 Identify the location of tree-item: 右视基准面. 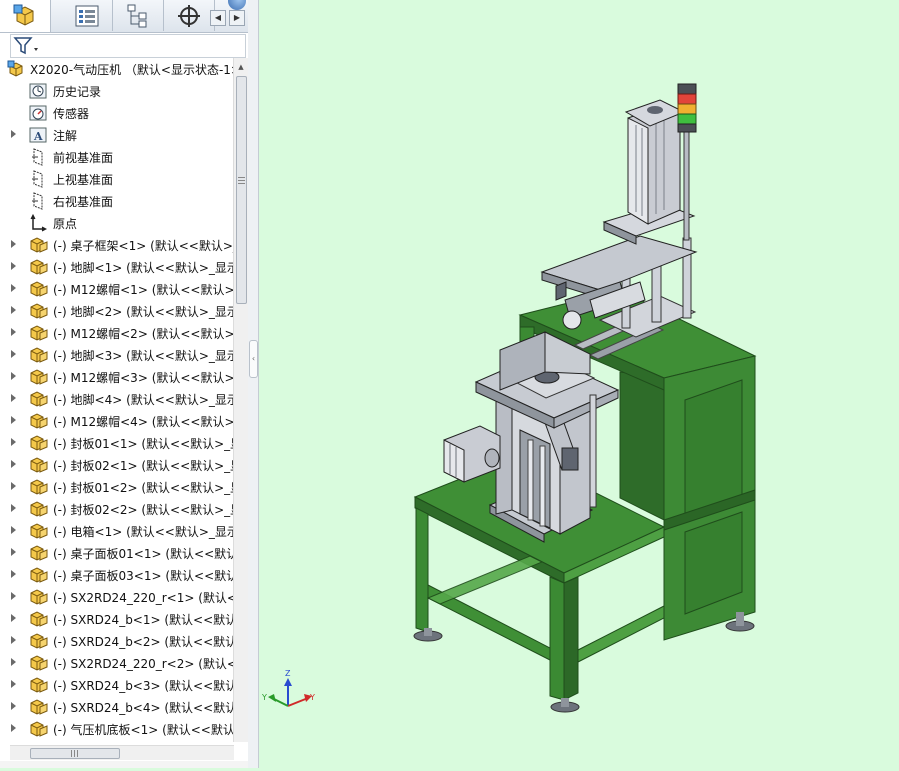
(116, 201).